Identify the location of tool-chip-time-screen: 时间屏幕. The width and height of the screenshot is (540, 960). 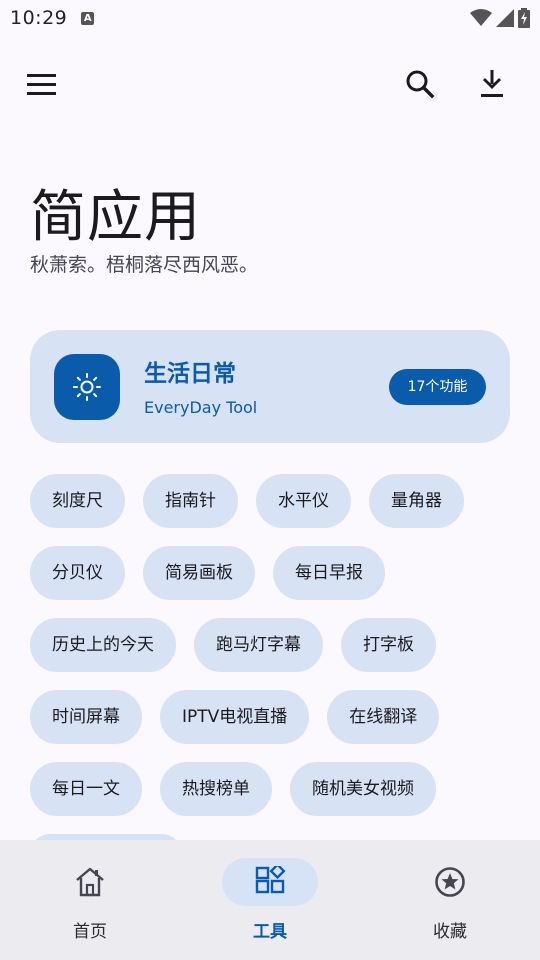
(86, 717).